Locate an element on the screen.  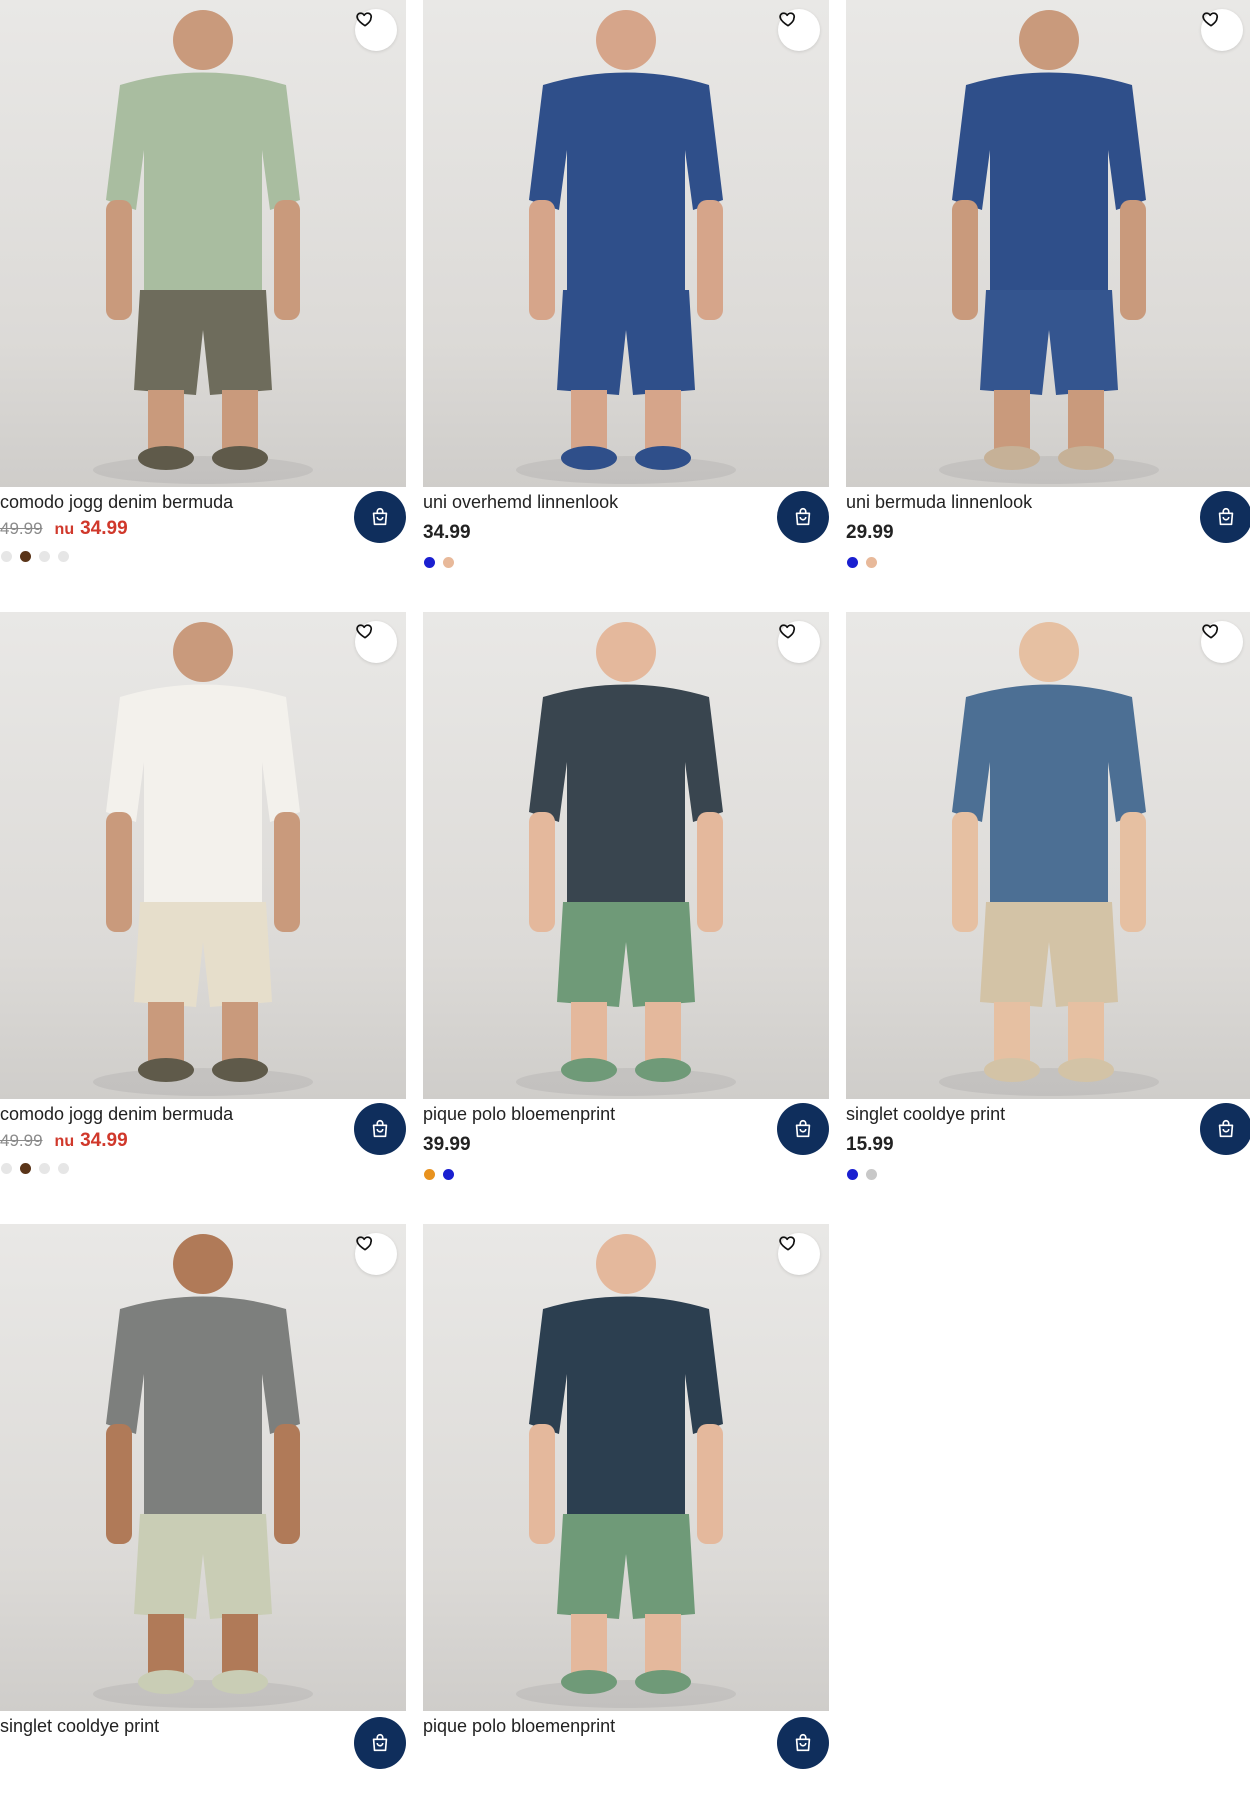
product-card: uni overhemd linnenlook 34.99 is located at coordinates (626, 293).